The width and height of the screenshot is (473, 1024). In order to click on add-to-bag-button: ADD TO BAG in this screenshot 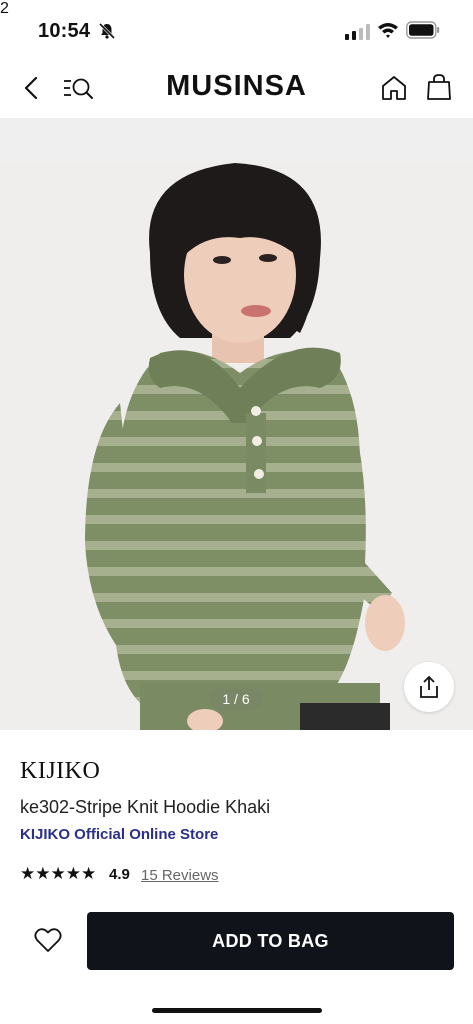, I will do `click(270, 941)`.